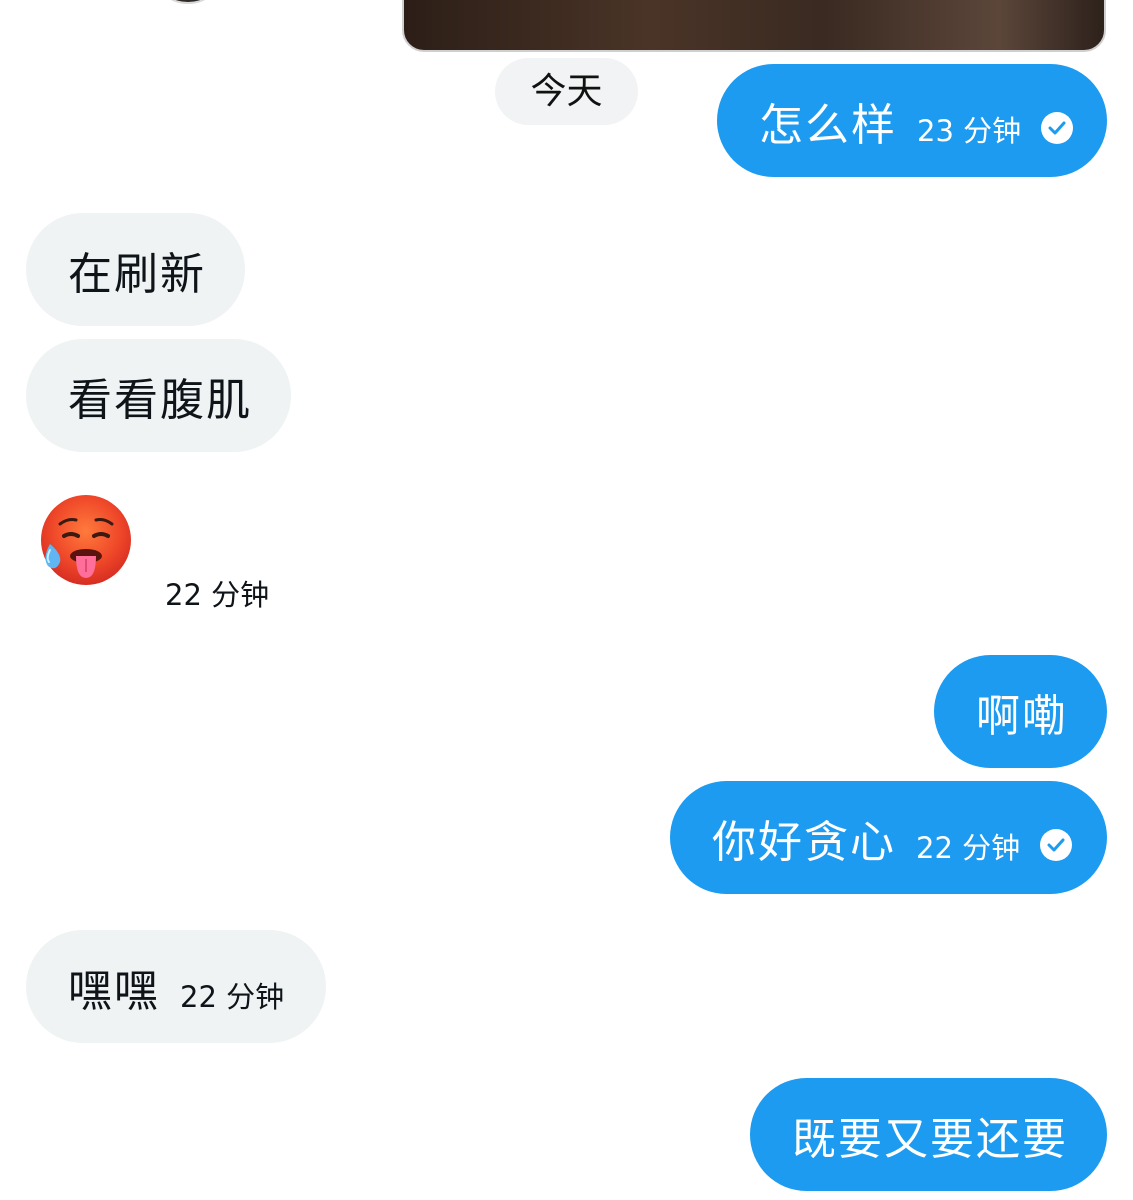 The image size is (1133, 1200). Describe the element at coordinates (912, 120) in the screenshot. I see `message-bubble-outgoing: 怎么样 23 分钟` at that location.